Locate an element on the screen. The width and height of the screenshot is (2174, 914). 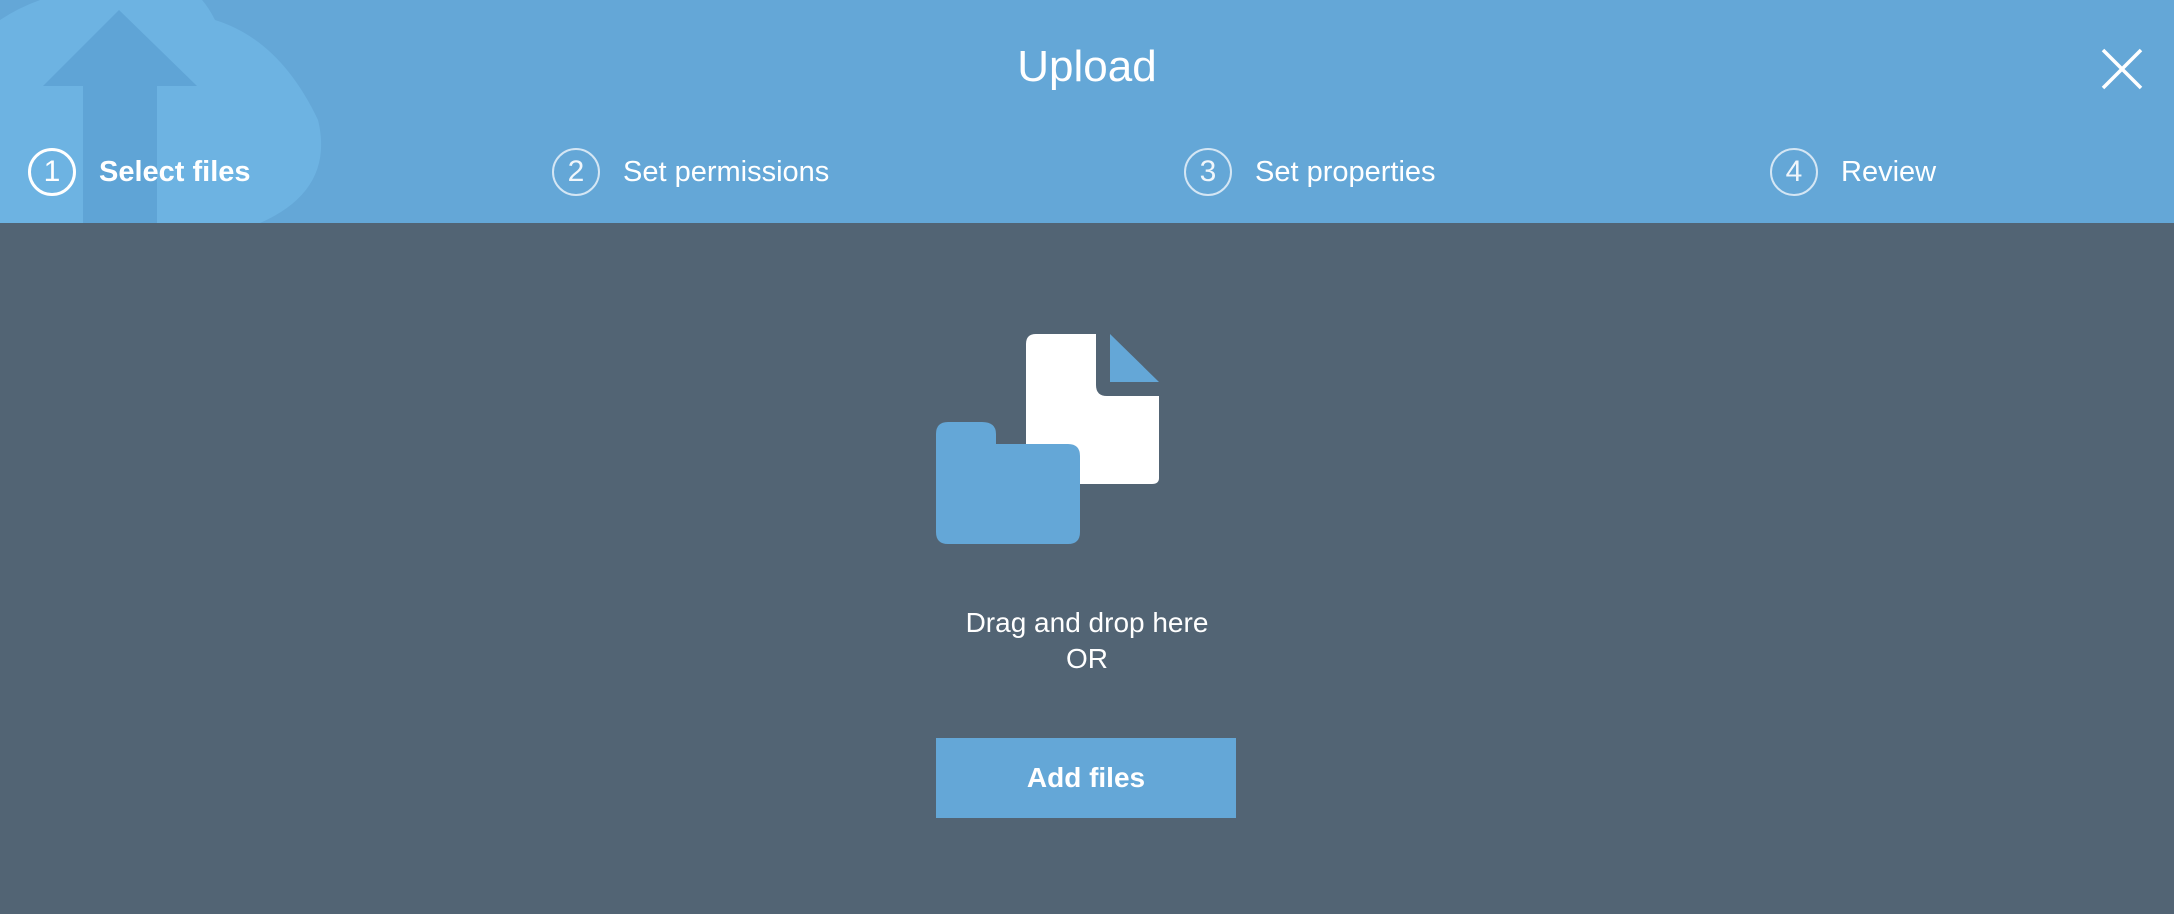
step-review: 4 Review is located at coordinates (1853, 172).